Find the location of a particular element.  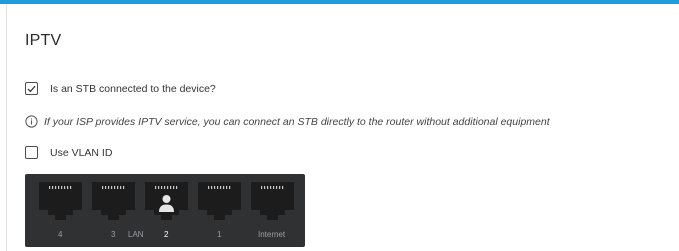

stb-connected-label: Is an STB connected to the device? is located at coordinates (133, 88).